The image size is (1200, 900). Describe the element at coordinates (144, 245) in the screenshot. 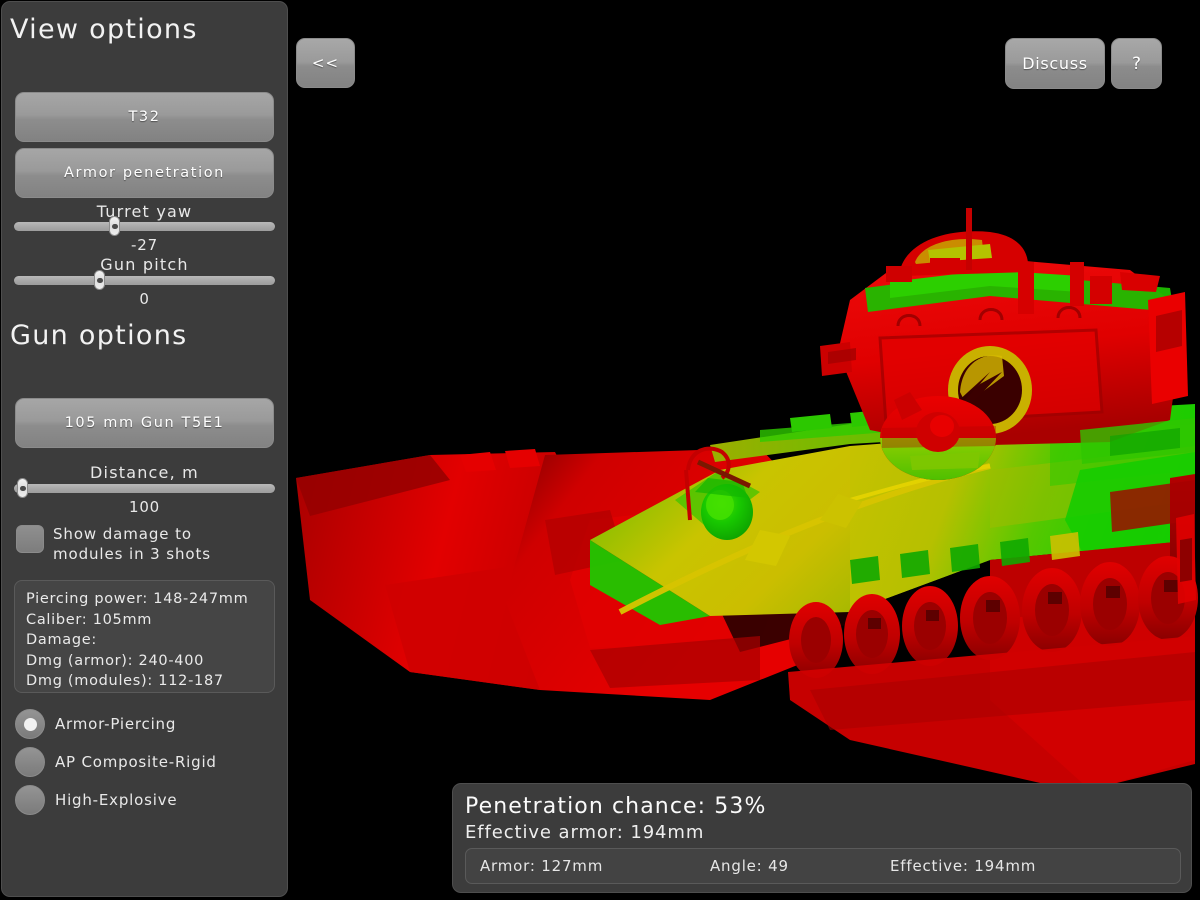

I see `turret-yaw-value: -27` at that location.